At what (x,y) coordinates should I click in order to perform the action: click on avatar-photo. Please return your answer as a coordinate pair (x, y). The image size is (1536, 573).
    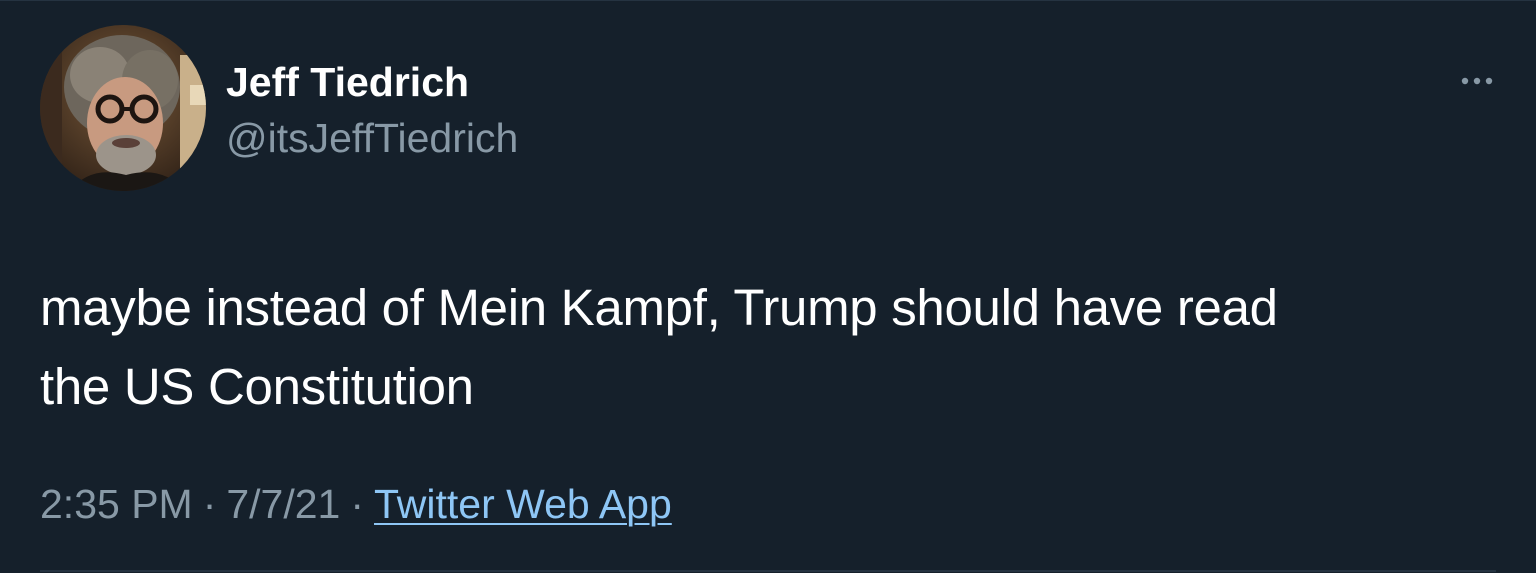
    Looking at the image, I should click on (123, 108).